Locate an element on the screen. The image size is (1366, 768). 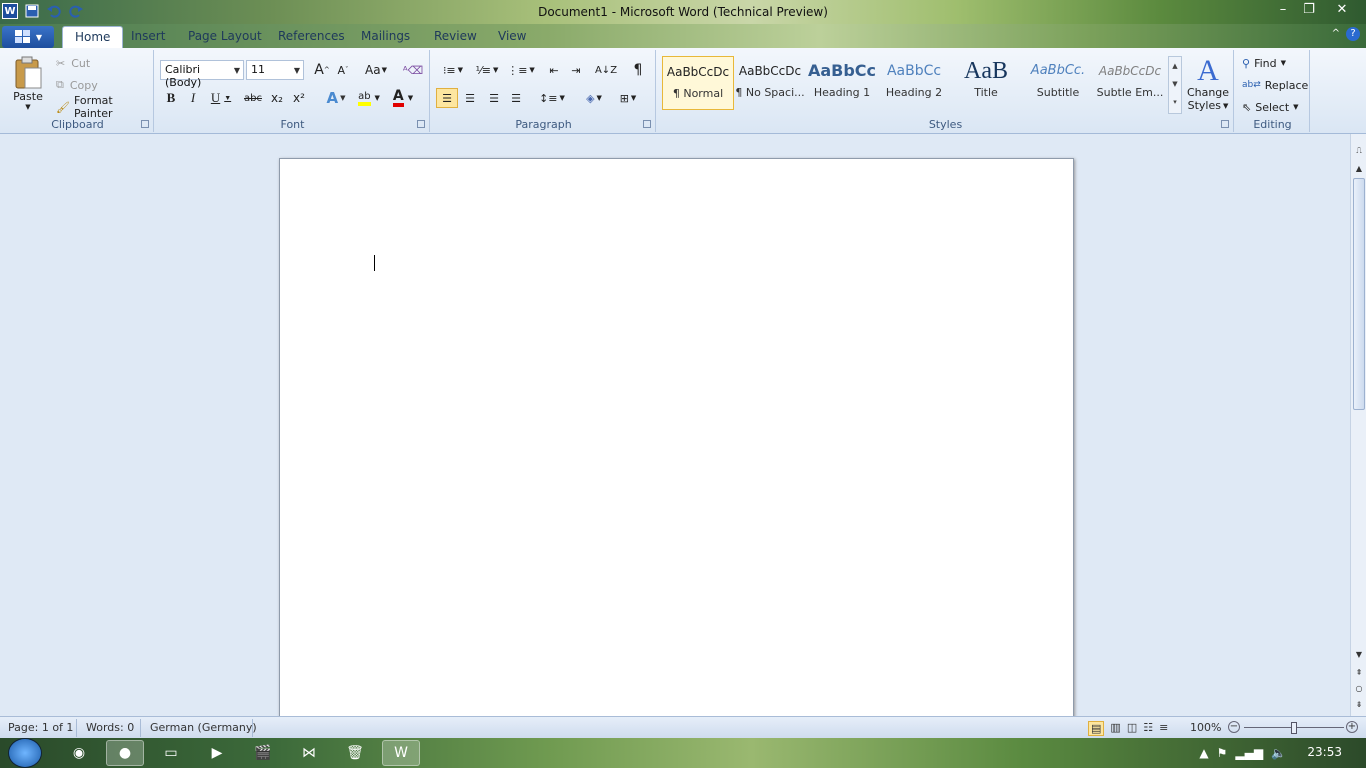
scroll-down-icon: ▼ is located at coordinates (1358, 655).